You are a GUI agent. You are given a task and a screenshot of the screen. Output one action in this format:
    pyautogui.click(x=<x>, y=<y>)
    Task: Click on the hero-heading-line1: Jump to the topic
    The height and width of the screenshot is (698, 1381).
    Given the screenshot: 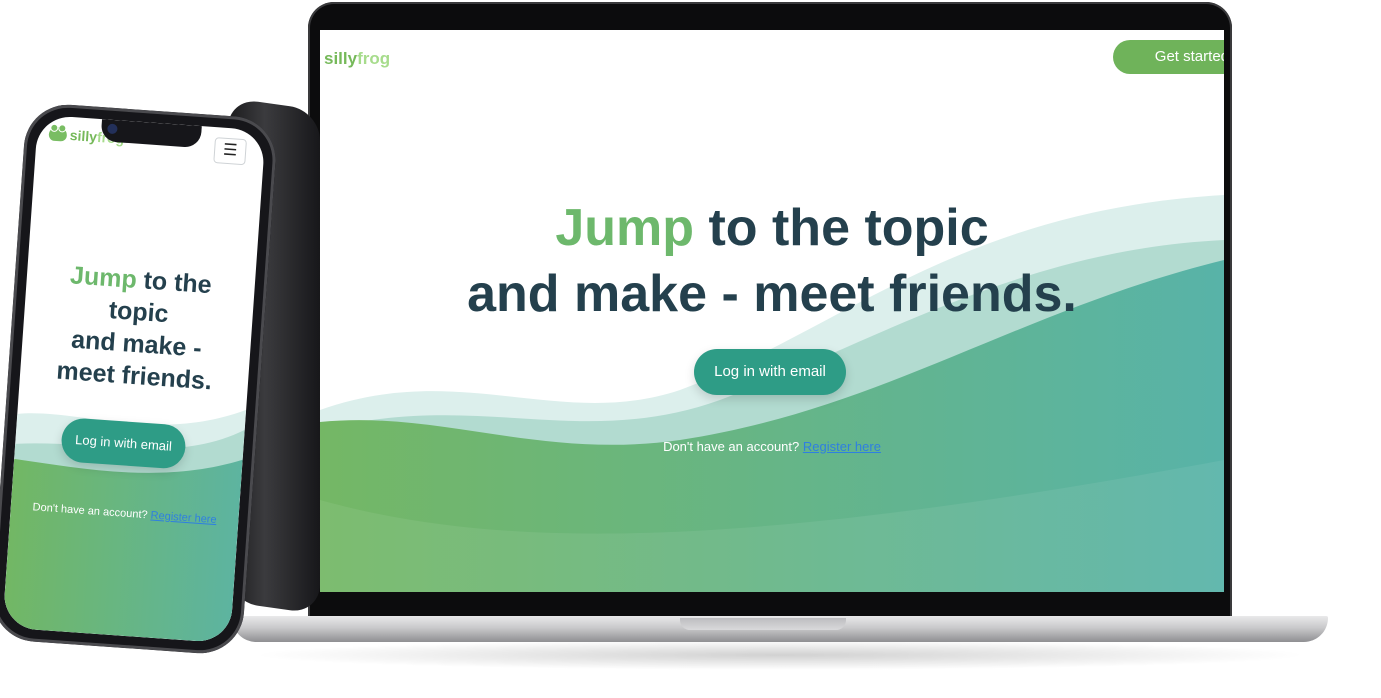 What is the action you would take?
    pyautogui.click(x=772, y=228)
    